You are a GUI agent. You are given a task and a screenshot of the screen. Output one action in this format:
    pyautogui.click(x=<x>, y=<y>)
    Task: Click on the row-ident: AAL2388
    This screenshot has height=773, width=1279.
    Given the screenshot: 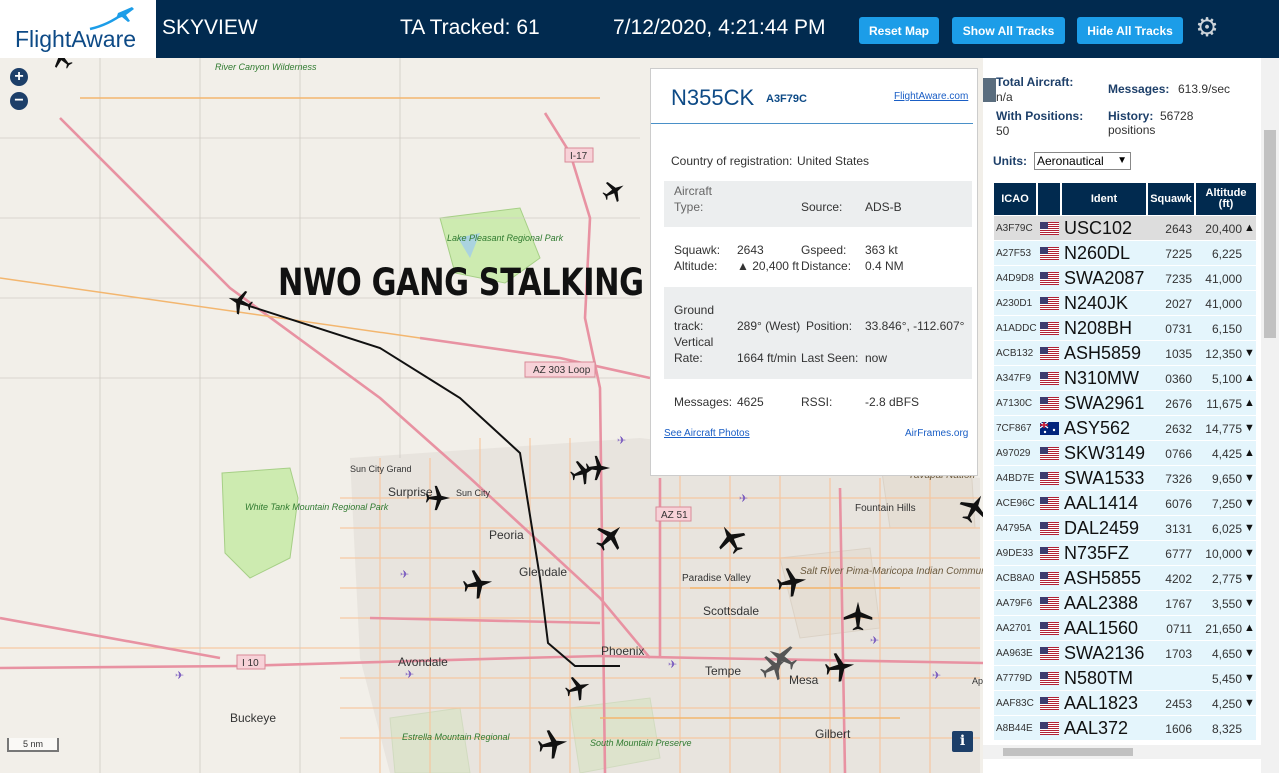 What is the action you would take?
    pyautogui.click(x=1101, y=603)
    